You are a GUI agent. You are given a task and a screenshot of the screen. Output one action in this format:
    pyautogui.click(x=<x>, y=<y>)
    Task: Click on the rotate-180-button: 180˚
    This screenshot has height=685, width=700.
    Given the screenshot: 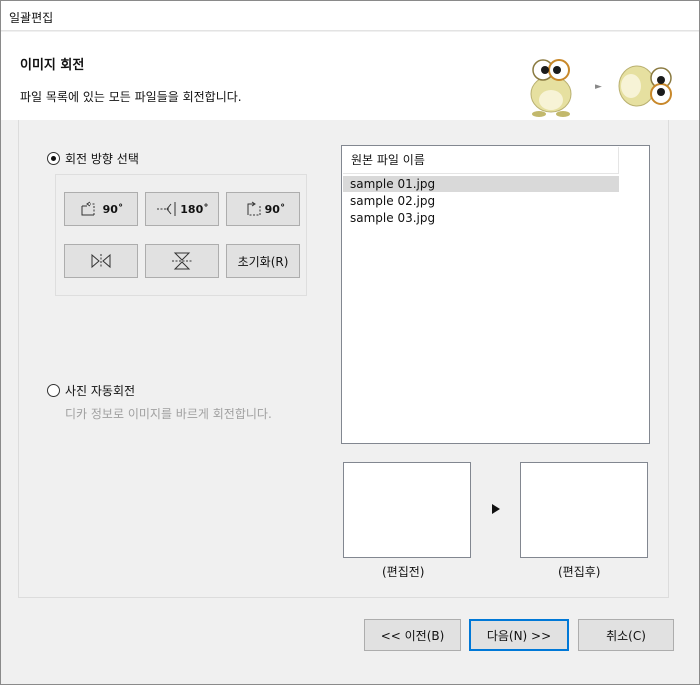 What is the action you would take?
    pyautogui.click(x=182, y=209)
    